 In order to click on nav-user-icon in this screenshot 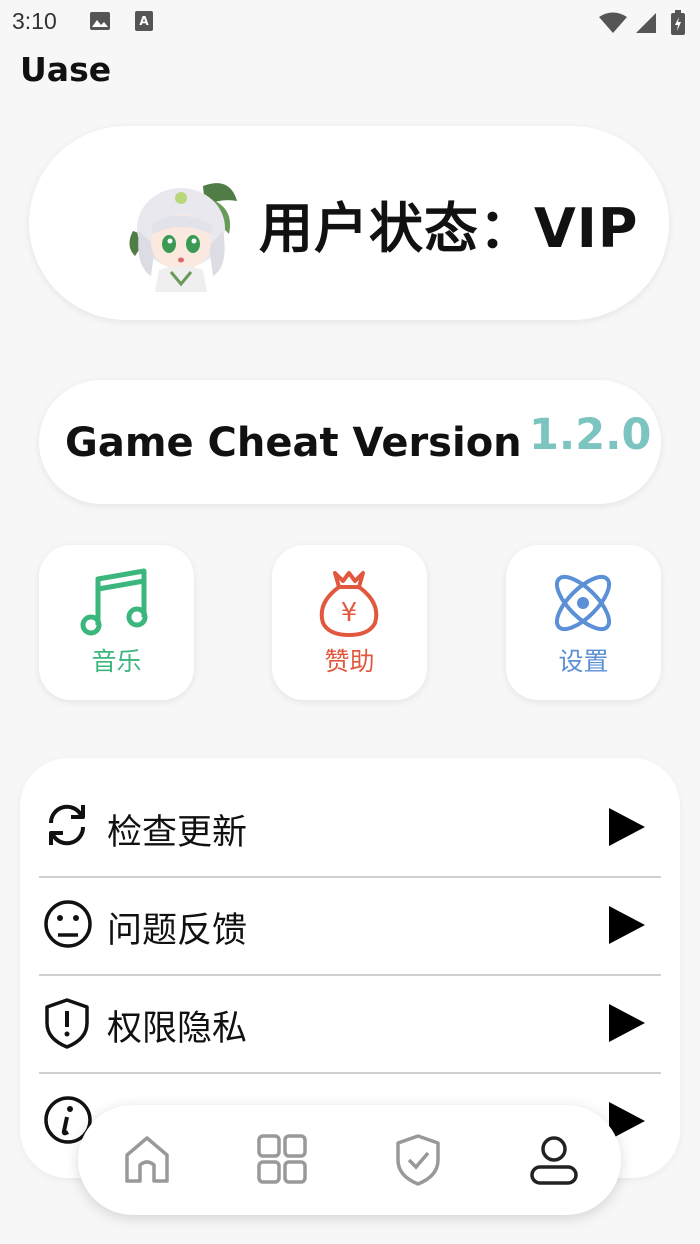, I will do `click(554, 1162)`.